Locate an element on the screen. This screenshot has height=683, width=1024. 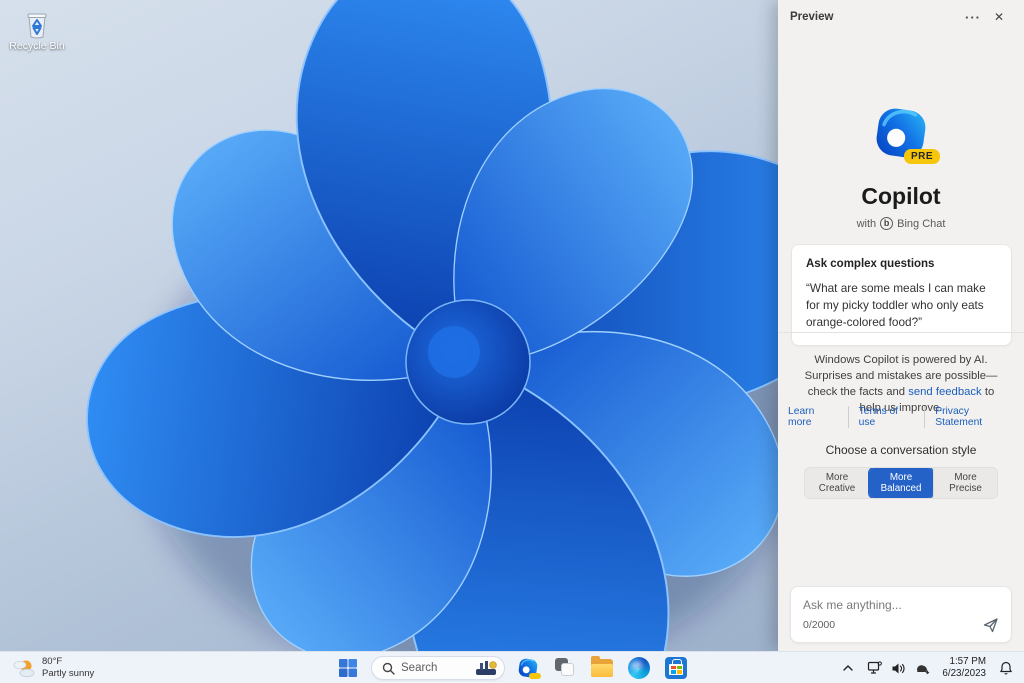
copilot-logo: PRE is located at coordinates (906, 134).